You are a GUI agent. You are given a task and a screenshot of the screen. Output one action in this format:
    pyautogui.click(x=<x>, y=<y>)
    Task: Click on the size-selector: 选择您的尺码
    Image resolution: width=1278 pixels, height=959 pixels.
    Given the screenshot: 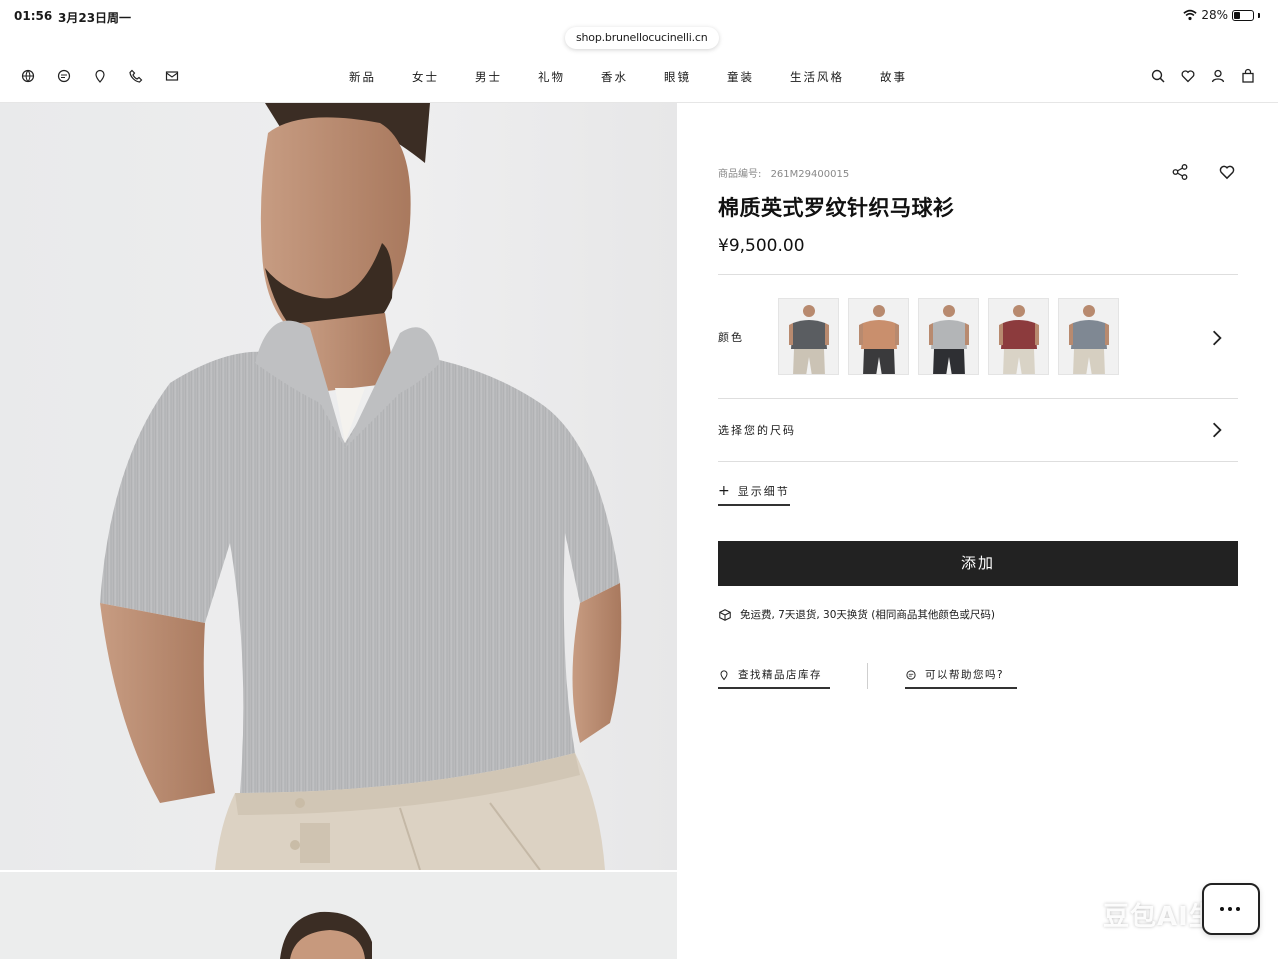 What is the action you would take?
    pyautogui.click(x=757, y=430)
    